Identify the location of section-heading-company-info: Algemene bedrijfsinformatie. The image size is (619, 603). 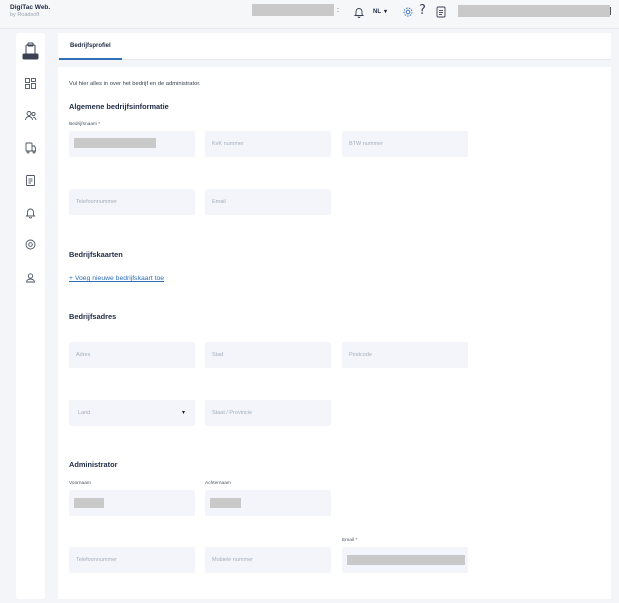
(119, 106).